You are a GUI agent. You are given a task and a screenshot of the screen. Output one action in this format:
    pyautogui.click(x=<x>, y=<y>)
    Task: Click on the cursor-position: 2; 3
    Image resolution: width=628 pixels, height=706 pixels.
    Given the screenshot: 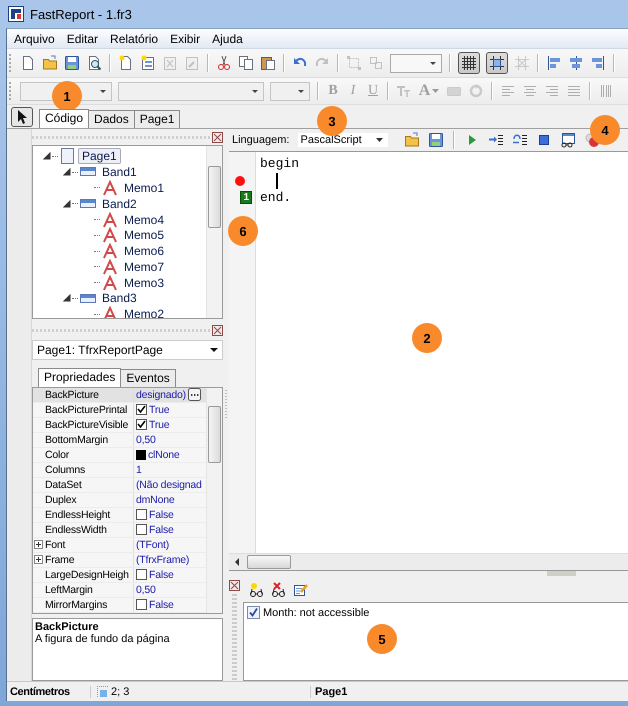 What is the action you would take?
    pyautogui.click(x=120, y=692)
    